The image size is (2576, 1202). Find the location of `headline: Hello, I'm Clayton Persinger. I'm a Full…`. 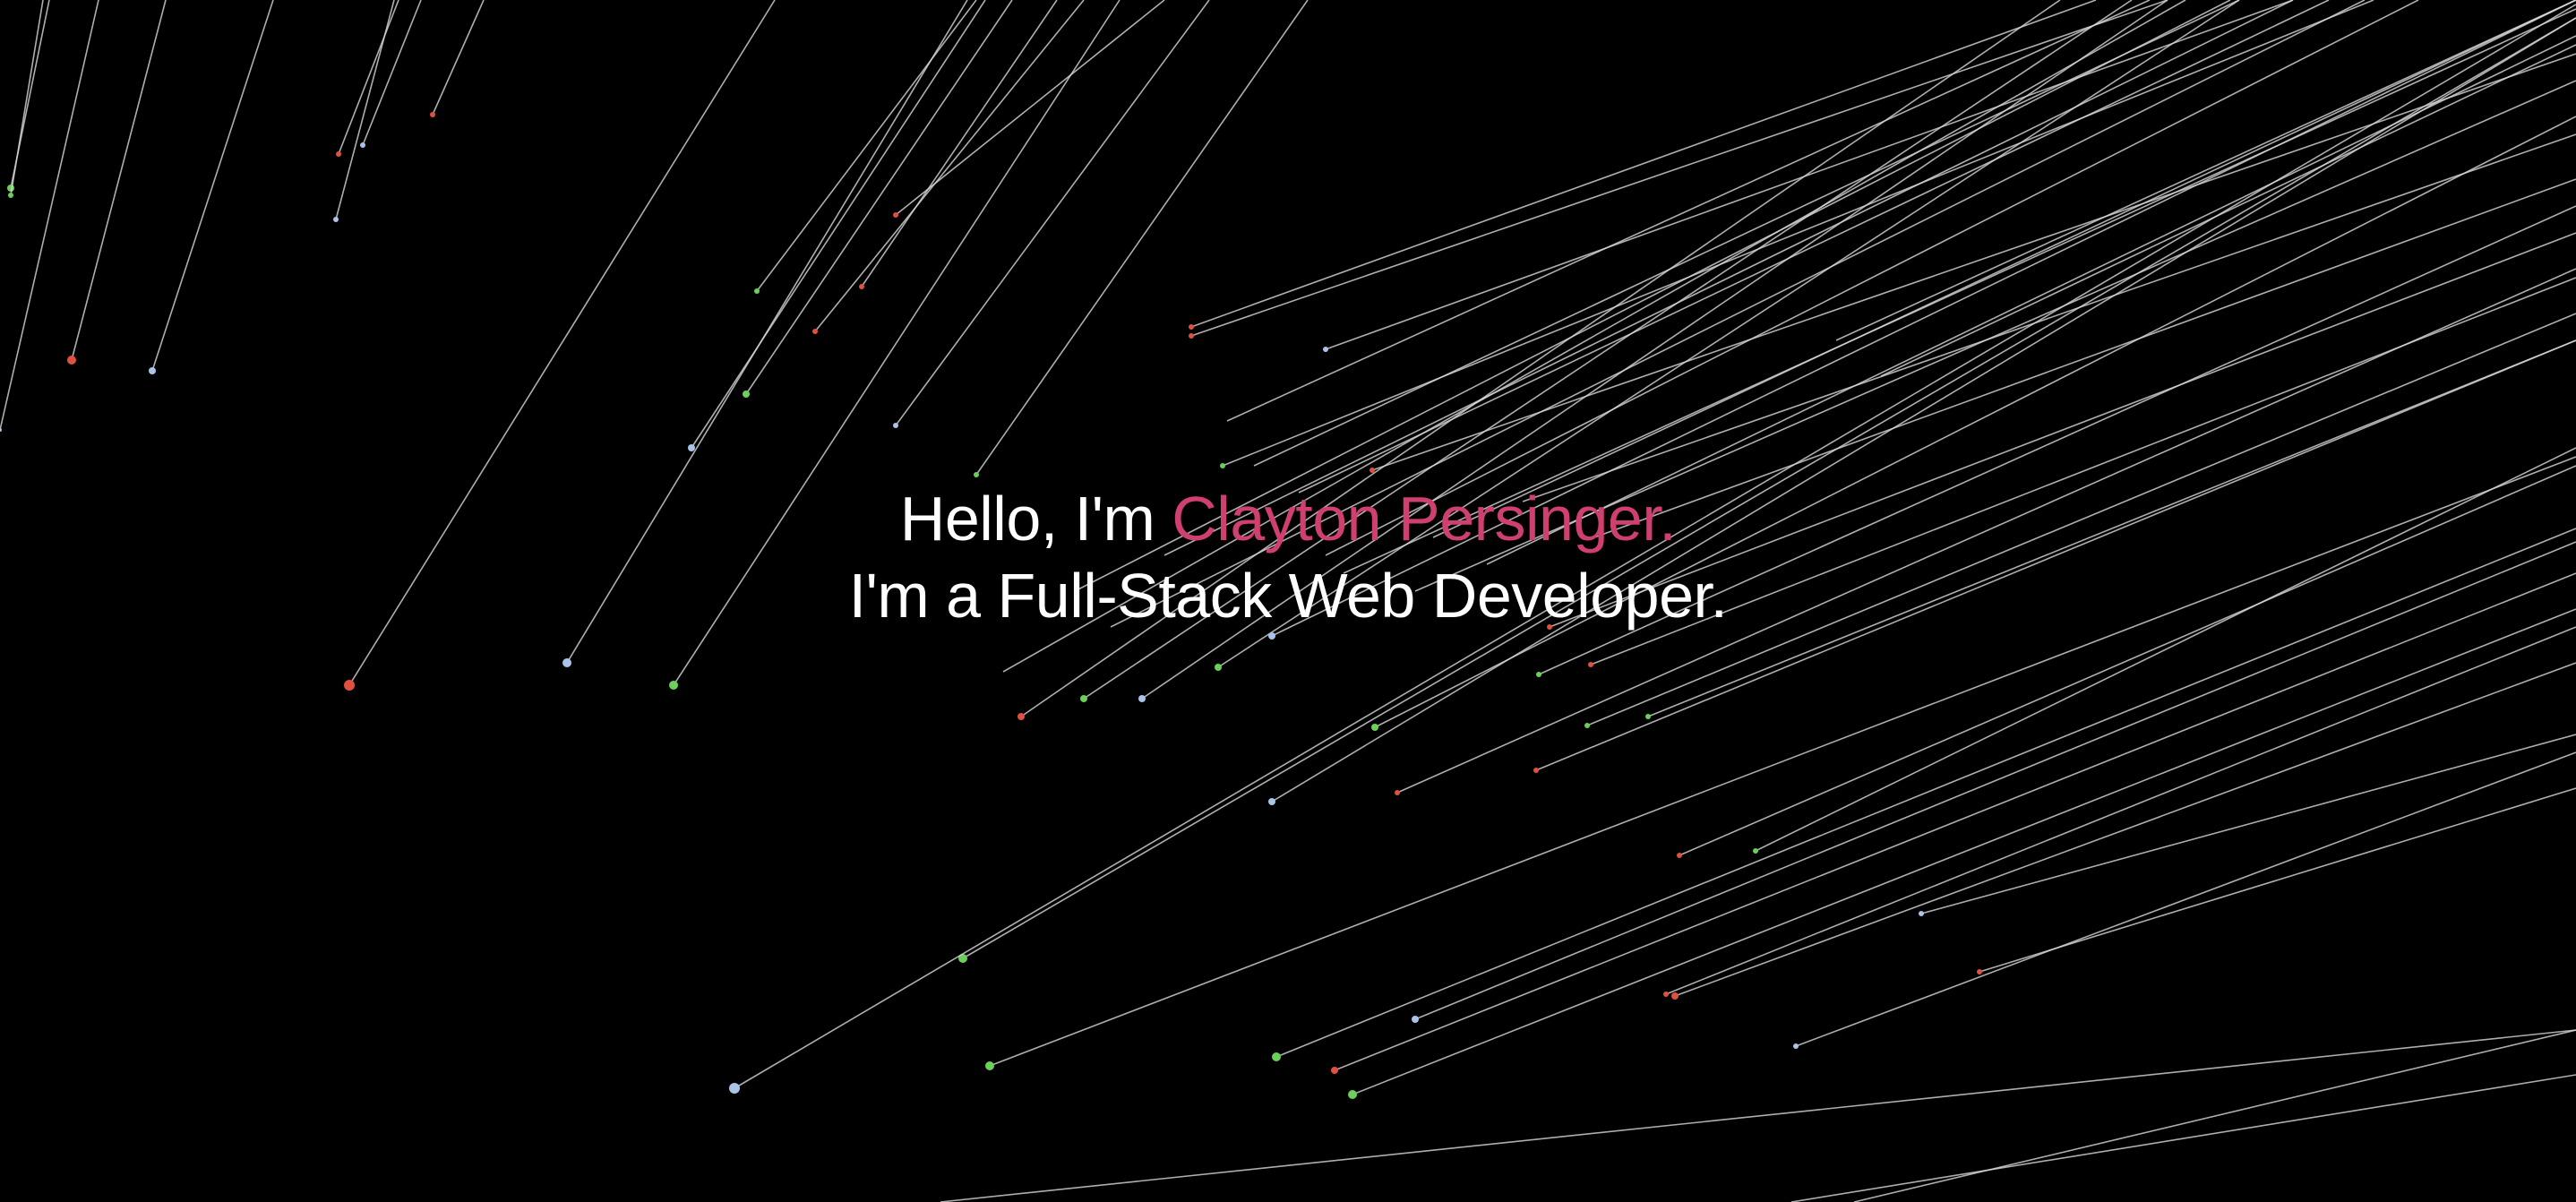

headline: Hello, I'm Clayton Persinger. I'm a Full… is located at coordinates (1288, 557).